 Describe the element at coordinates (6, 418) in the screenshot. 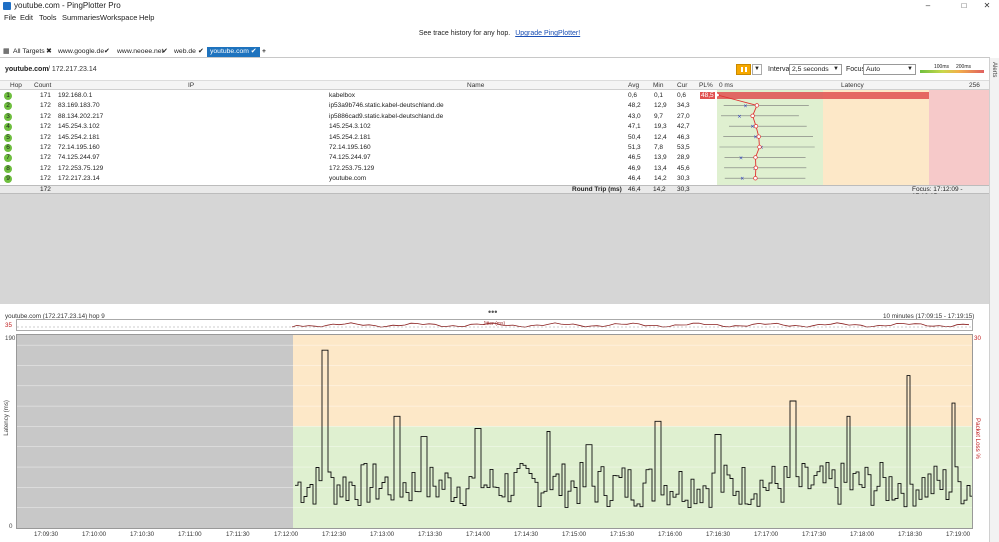

I see `y-axis-title: Latency (ms)` at that location.